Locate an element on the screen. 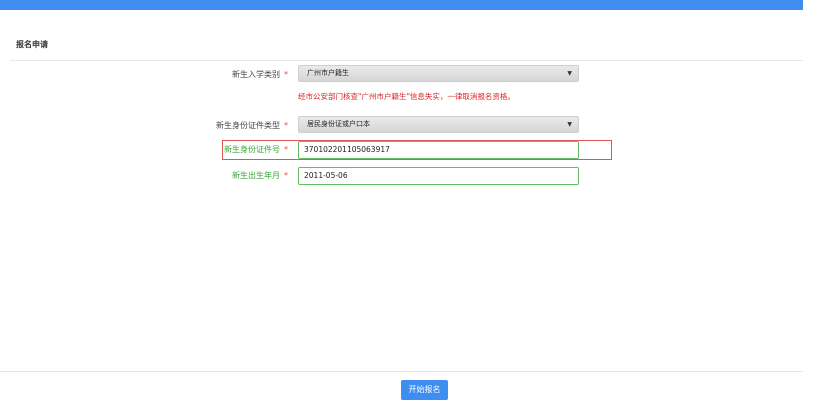 The image size is (820, 404). id-type-label-text: 新生身份证件类型 is located at coordinates (248, 125).